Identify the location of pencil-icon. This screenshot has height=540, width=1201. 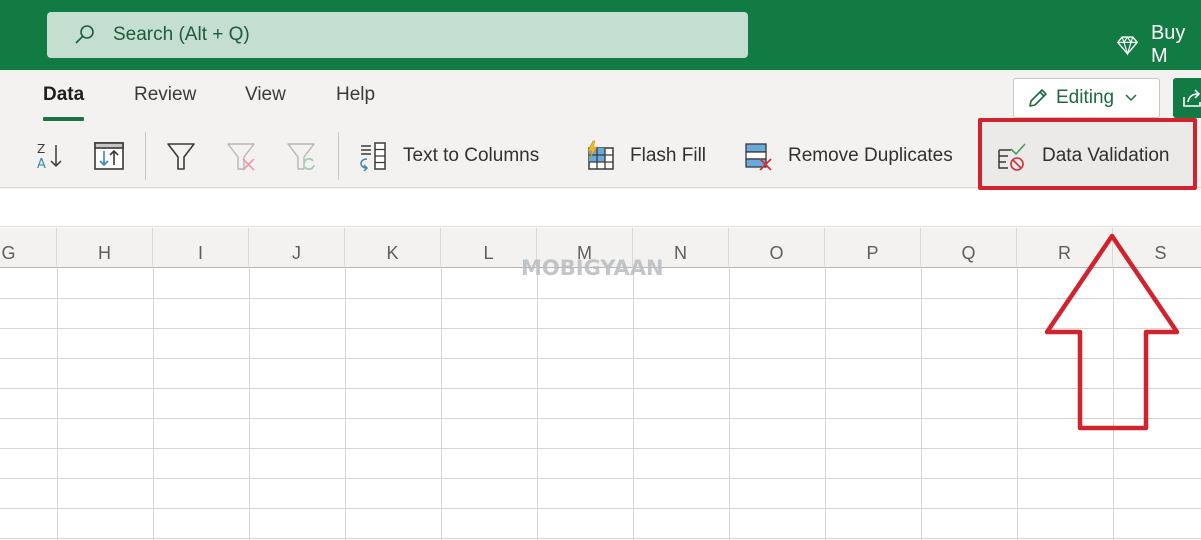
(1038, 98).